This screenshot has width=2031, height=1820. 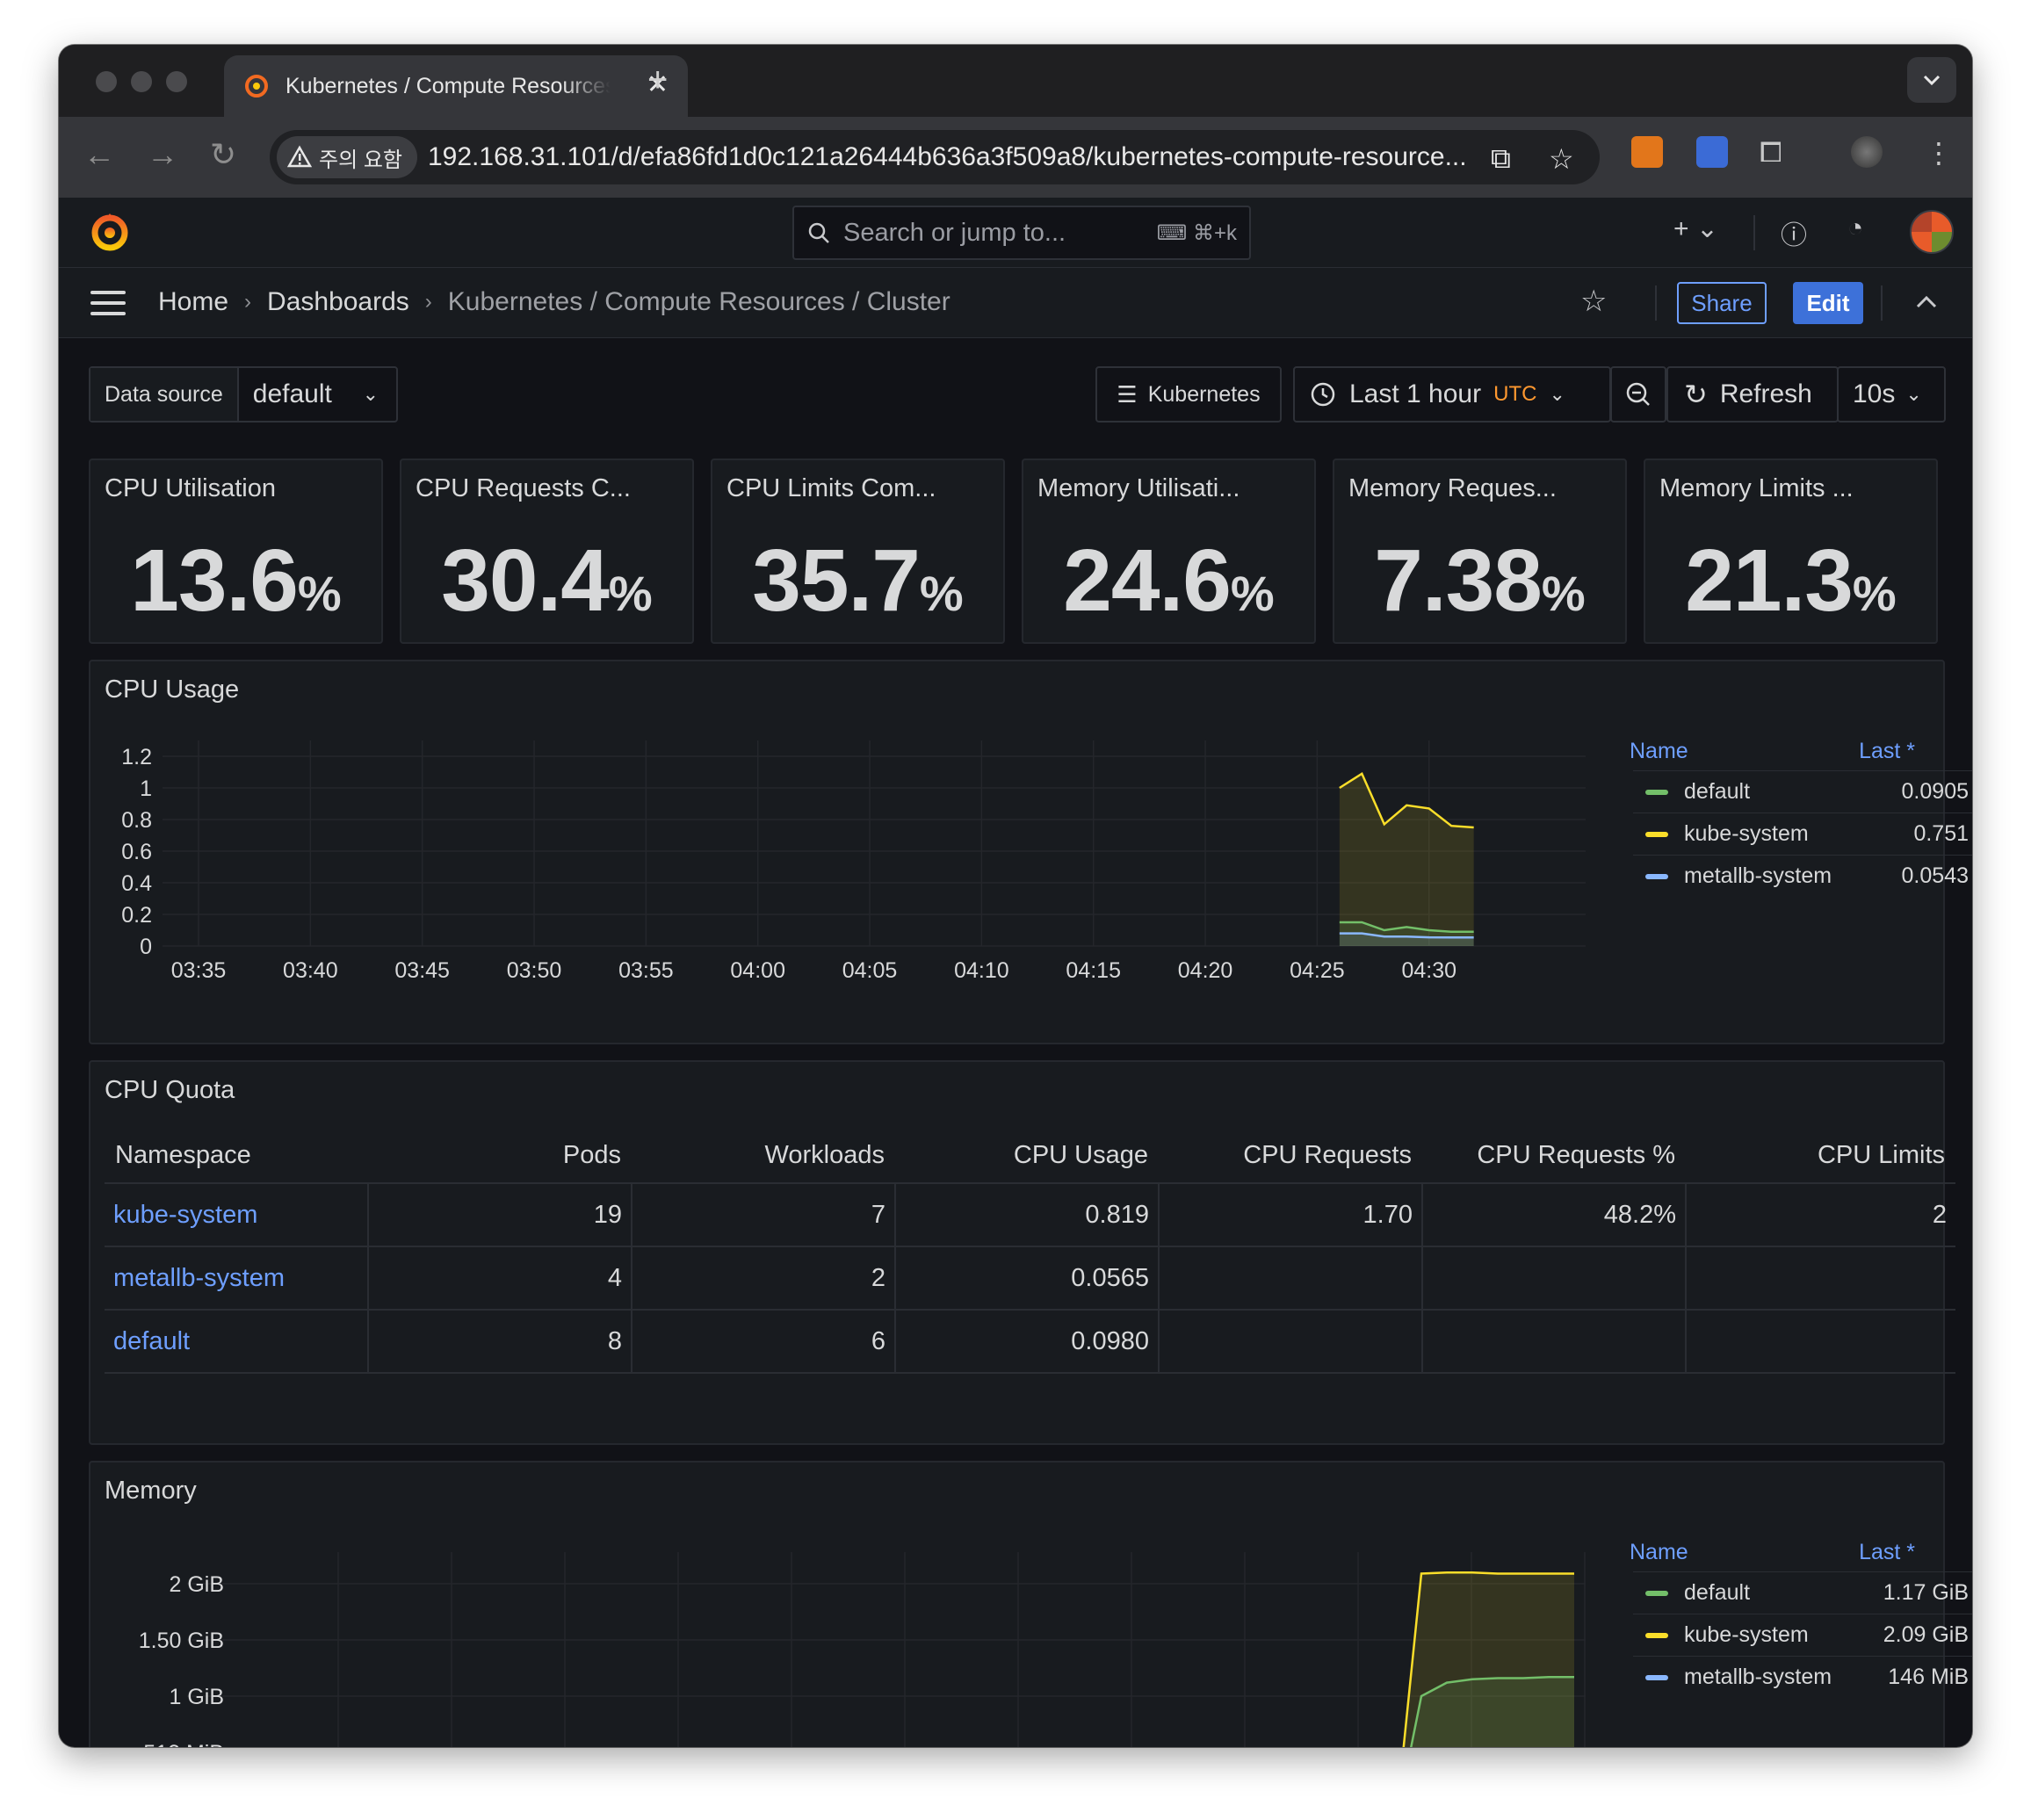 I want to click on menu-hamburger-icon, so click(x=108, y=303).